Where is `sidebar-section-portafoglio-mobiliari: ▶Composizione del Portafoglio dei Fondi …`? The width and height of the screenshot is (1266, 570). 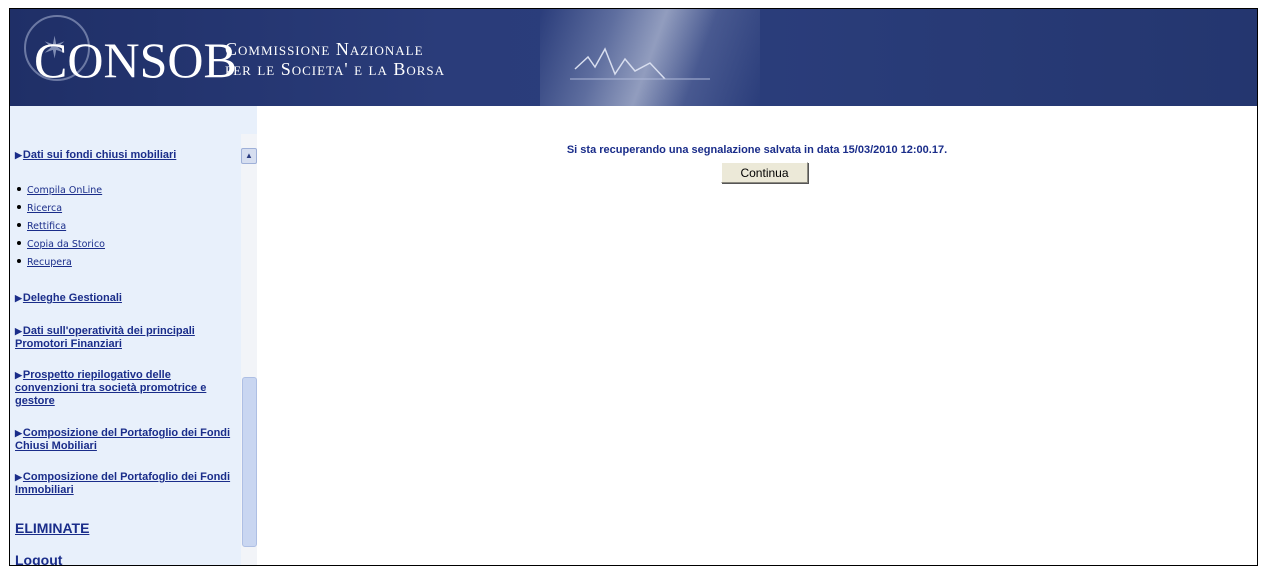 sidebar-section-portafoglio-mobiliari: ▶Composizione del Portafoglio dei Fondi … is located at coordinates (125, 440).